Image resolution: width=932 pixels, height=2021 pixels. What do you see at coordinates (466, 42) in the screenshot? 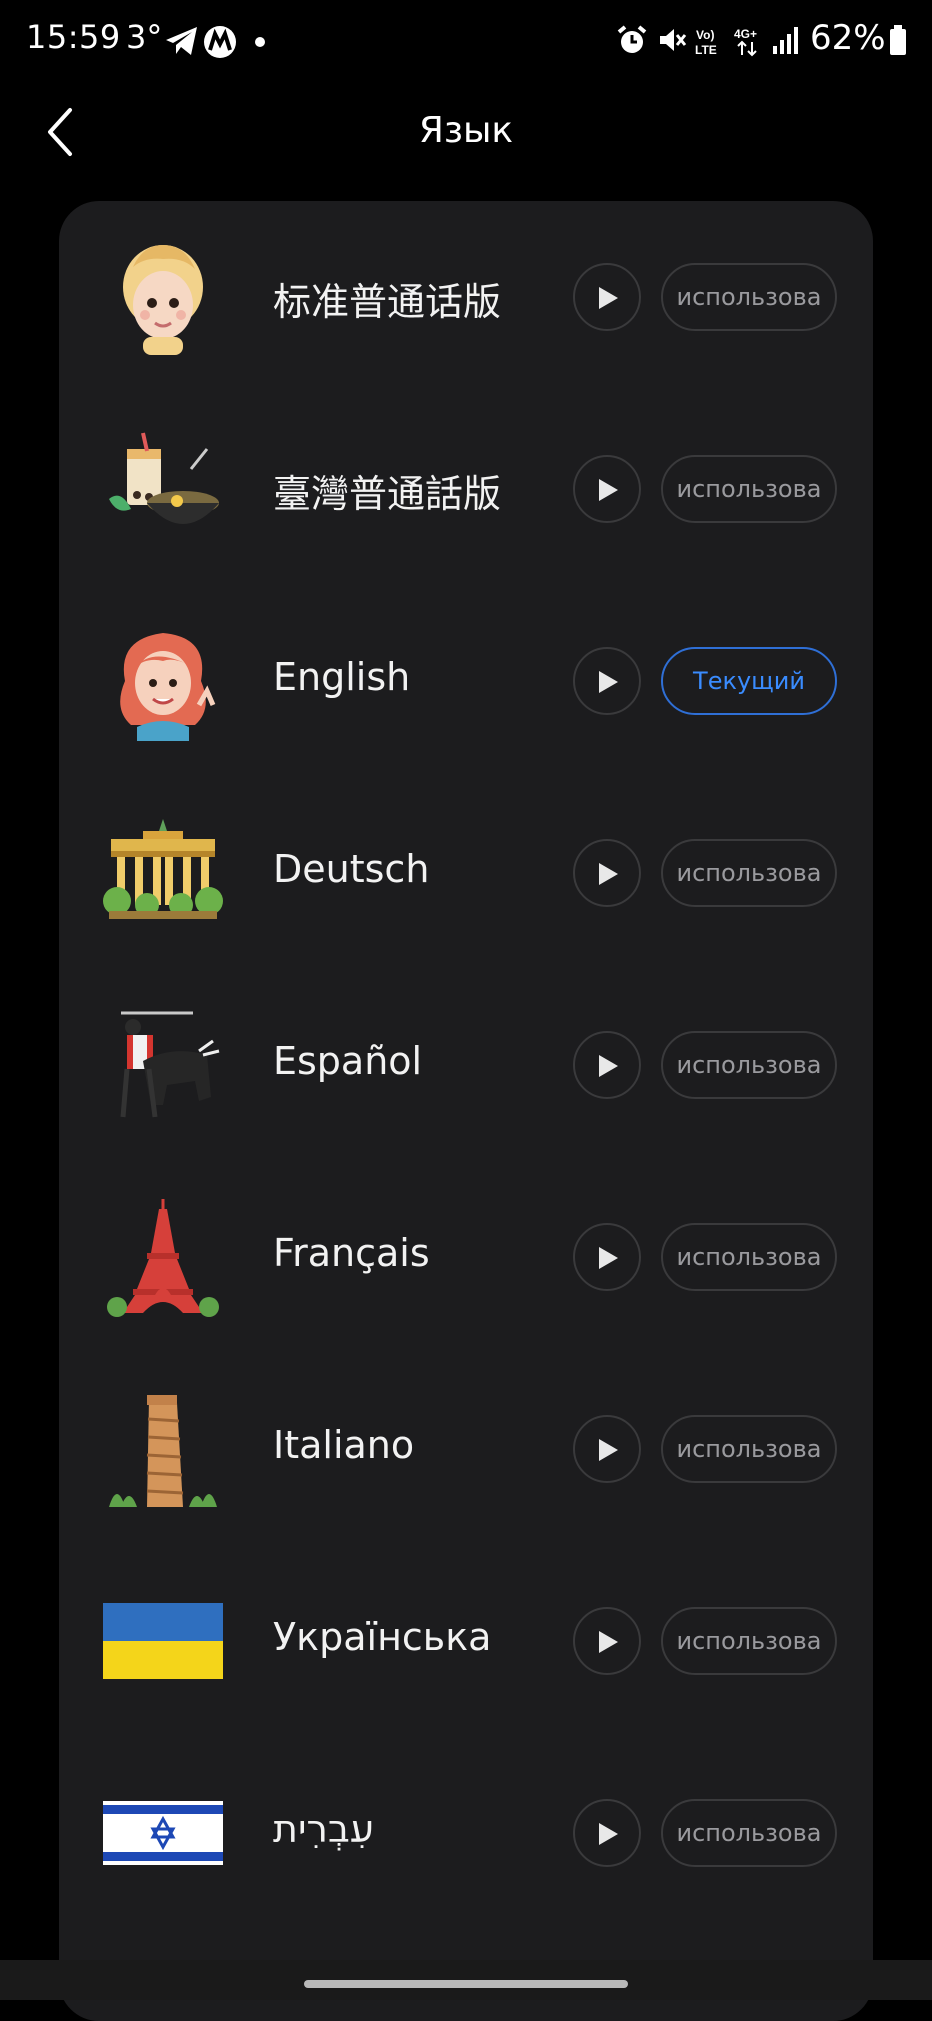
I see `status-bar: 15:59 3° Vo) LTE 4G+ 62%` at bounding box center [466, 42].